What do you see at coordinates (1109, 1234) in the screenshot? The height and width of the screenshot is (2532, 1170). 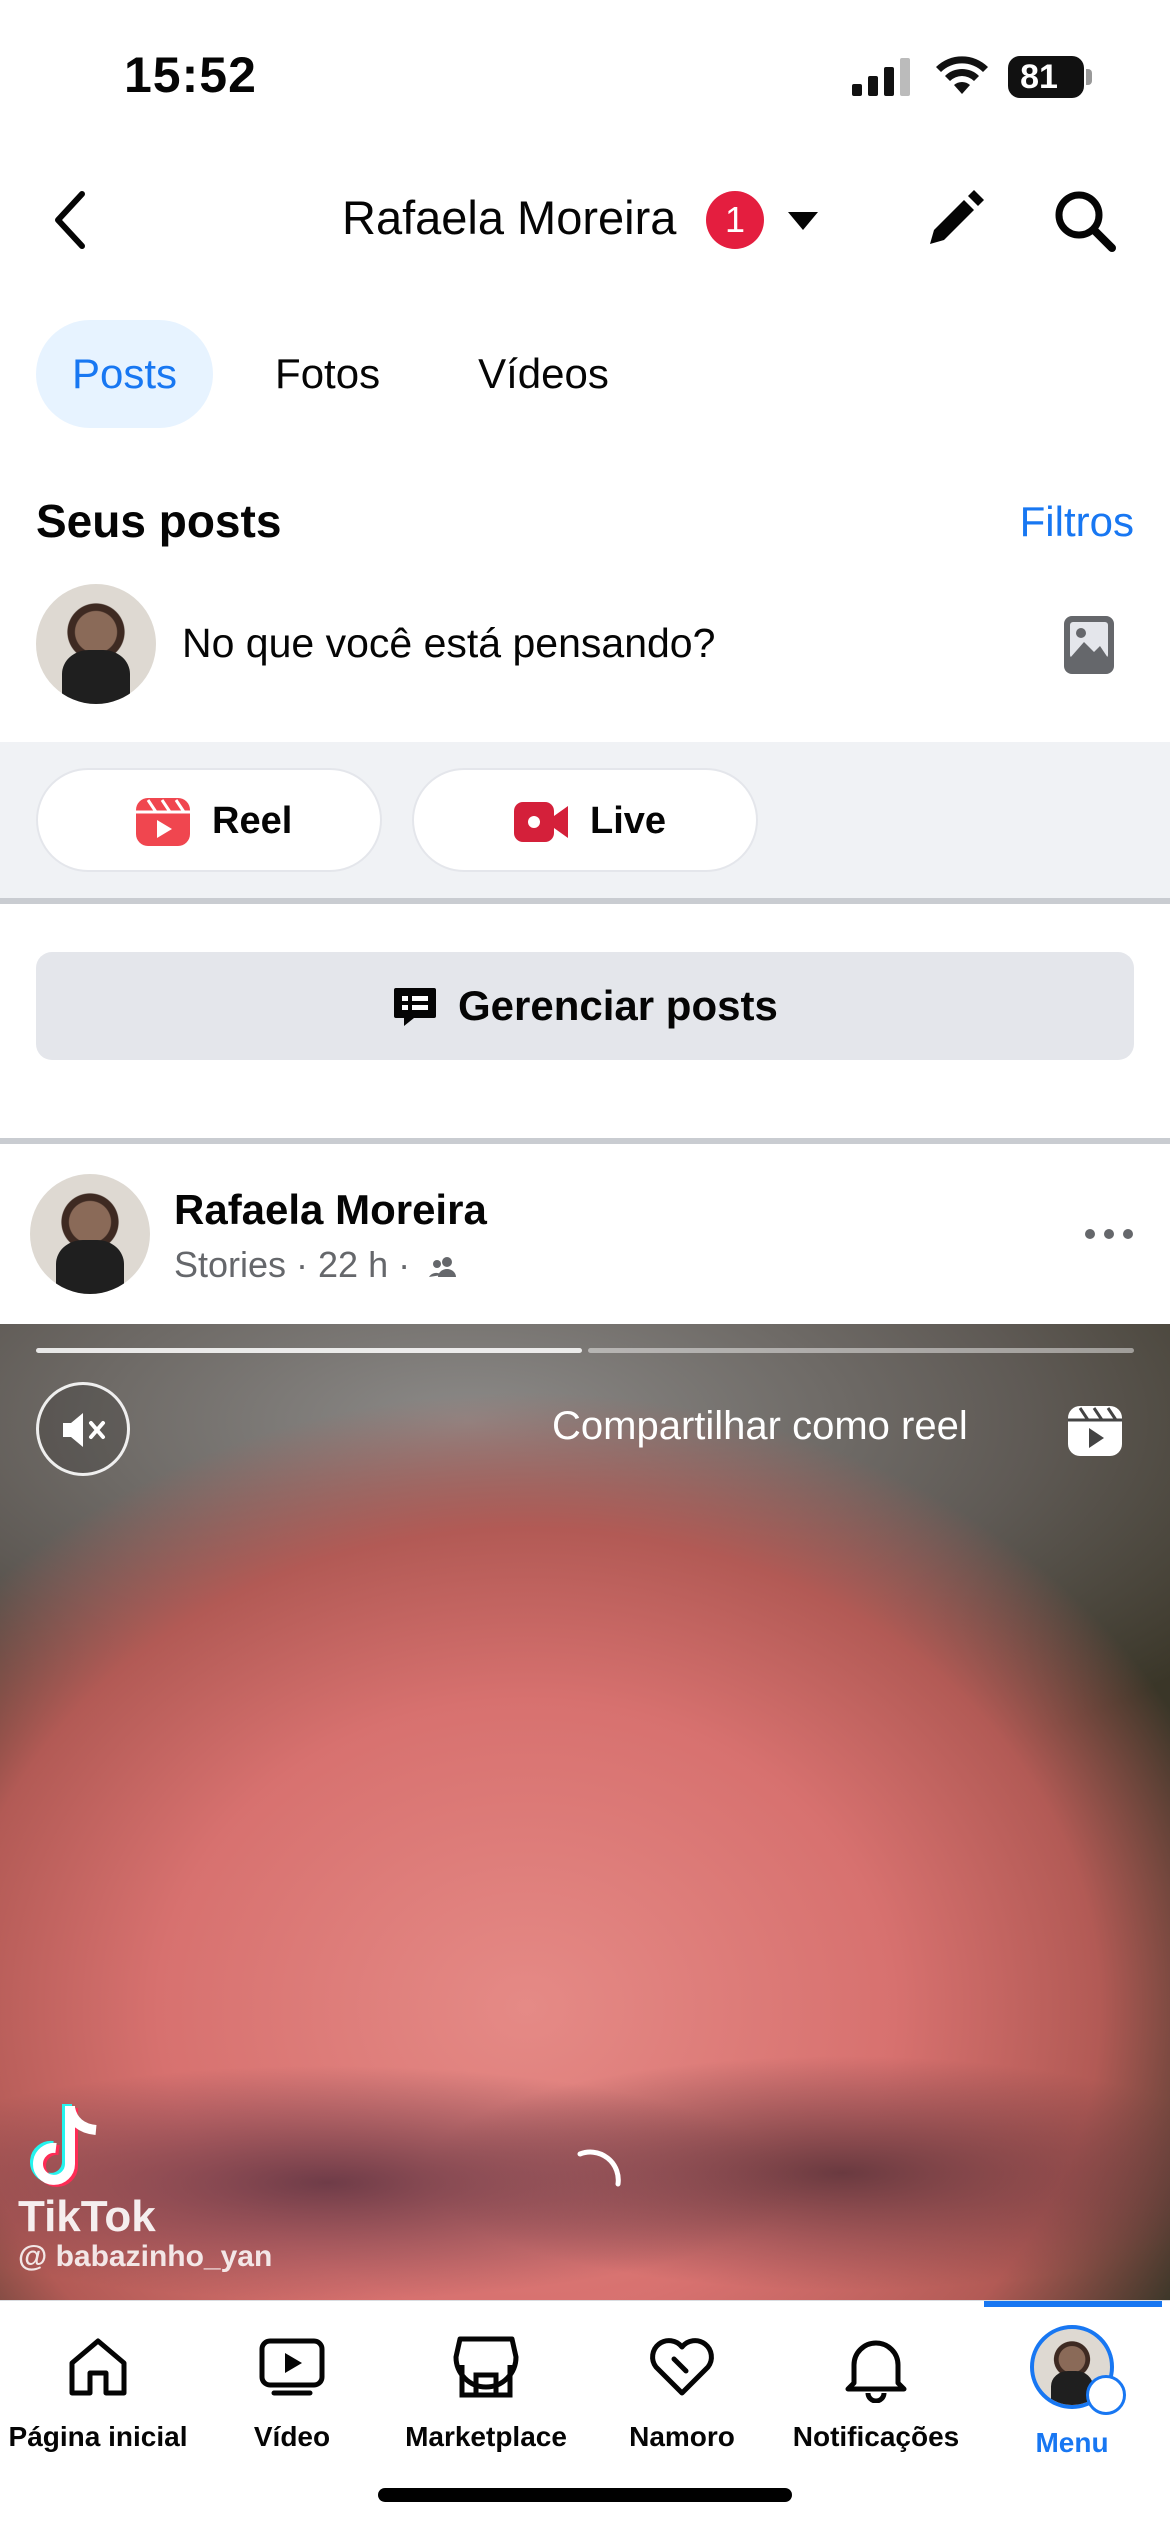 I see `more-options-icon` at bounding box center [1109, 1234].